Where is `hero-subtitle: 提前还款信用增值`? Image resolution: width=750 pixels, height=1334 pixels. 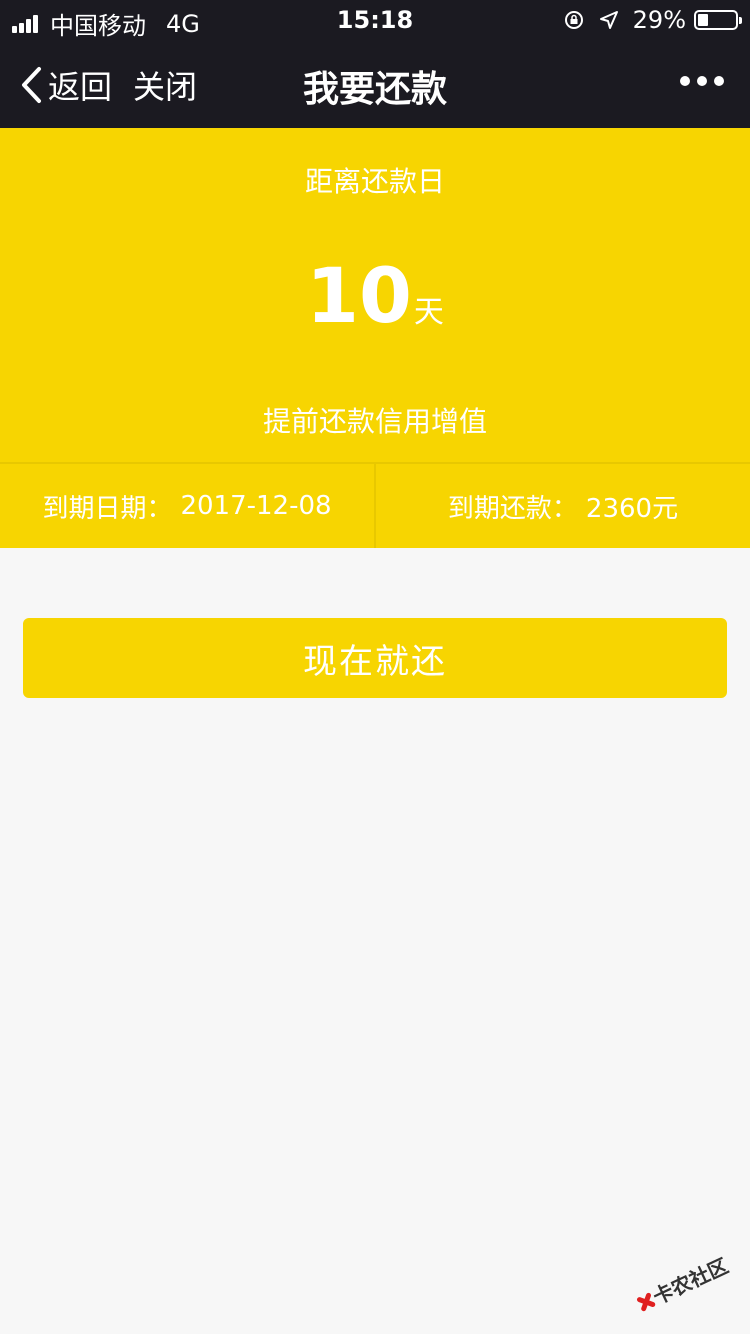
hero-subtitle: 提前还款信用增值 is located at coordinates (374, 421).